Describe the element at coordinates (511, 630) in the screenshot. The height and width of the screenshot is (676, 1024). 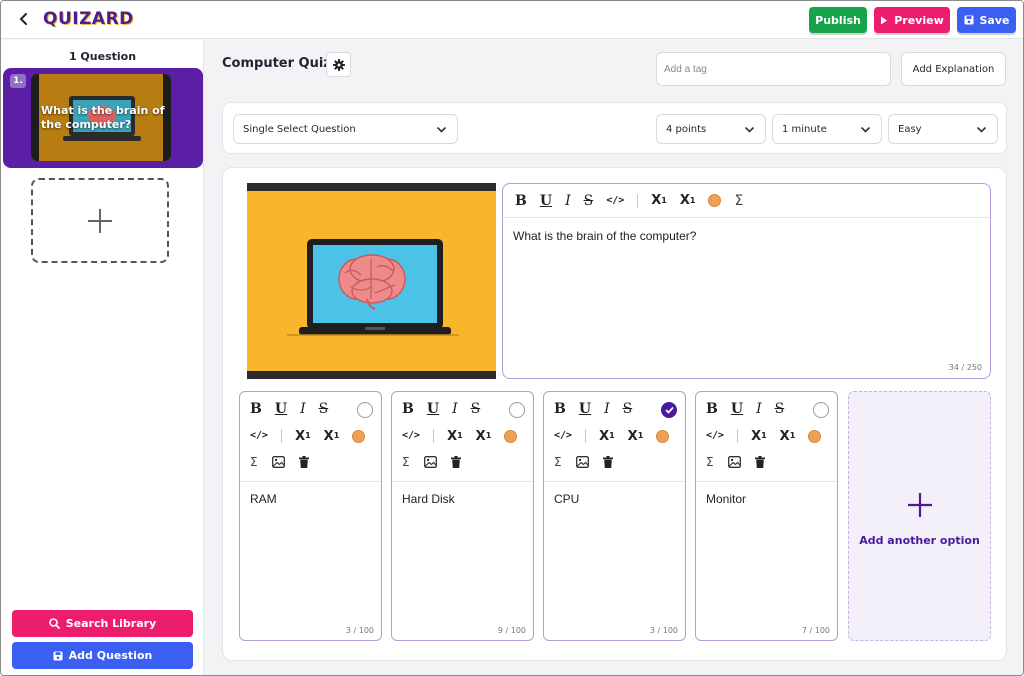
I see `option-char-count: 9 / 100` at that location.